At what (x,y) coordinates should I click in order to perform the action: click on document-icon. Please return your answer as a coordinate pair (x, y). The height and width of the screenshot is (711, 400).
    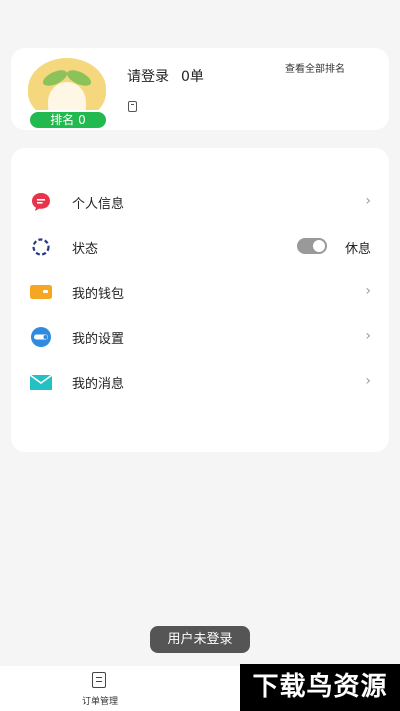
    Looking at the image, I should click on (132, 106).